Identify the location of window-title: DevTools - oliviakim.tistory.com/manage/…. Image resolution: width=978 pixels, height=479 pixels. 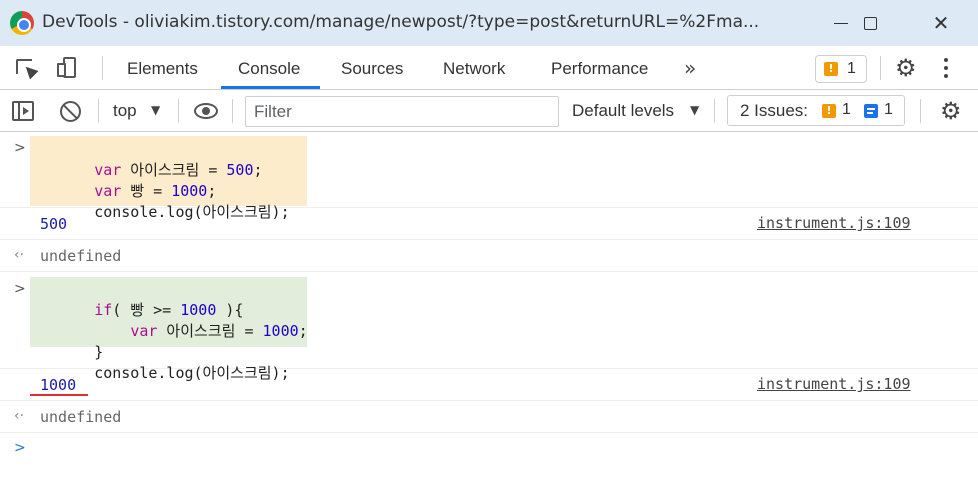
(401, 22).